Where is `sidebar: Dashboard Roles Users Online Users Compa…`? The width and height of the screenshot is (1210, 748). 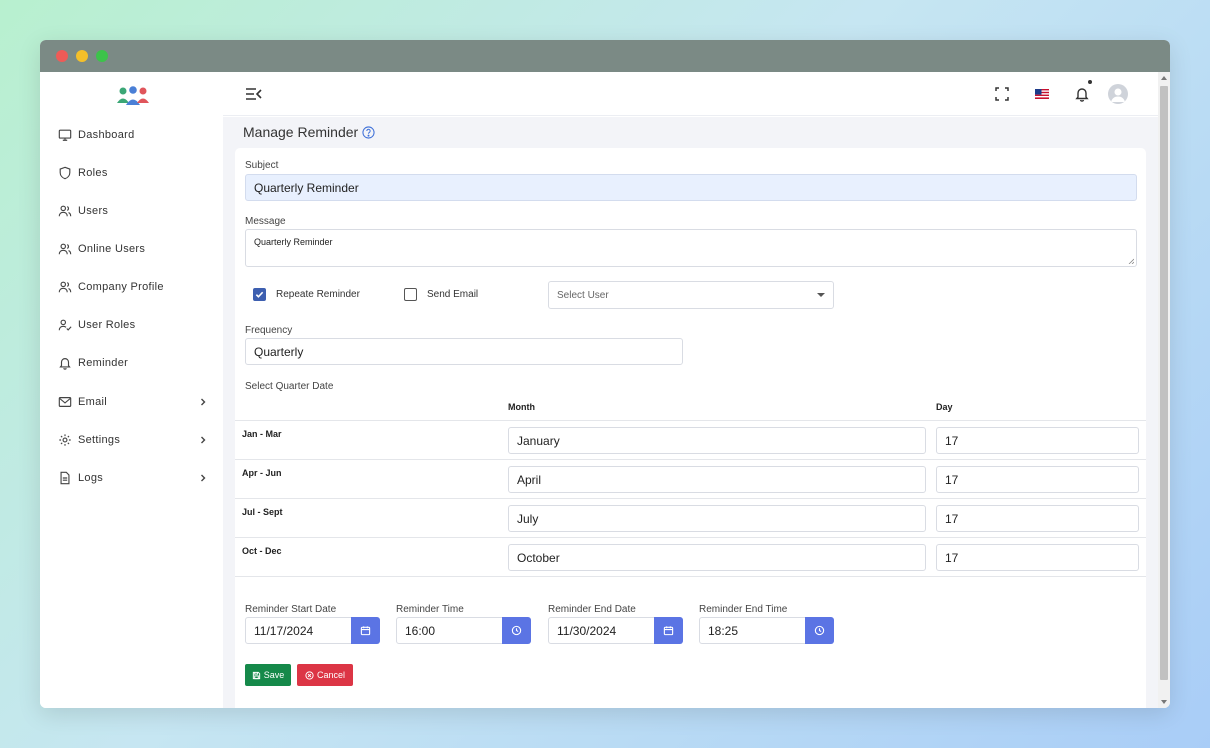 sidebar: Dashboard Roles Users Online Users Compa… is located at coordinates (131, 390).